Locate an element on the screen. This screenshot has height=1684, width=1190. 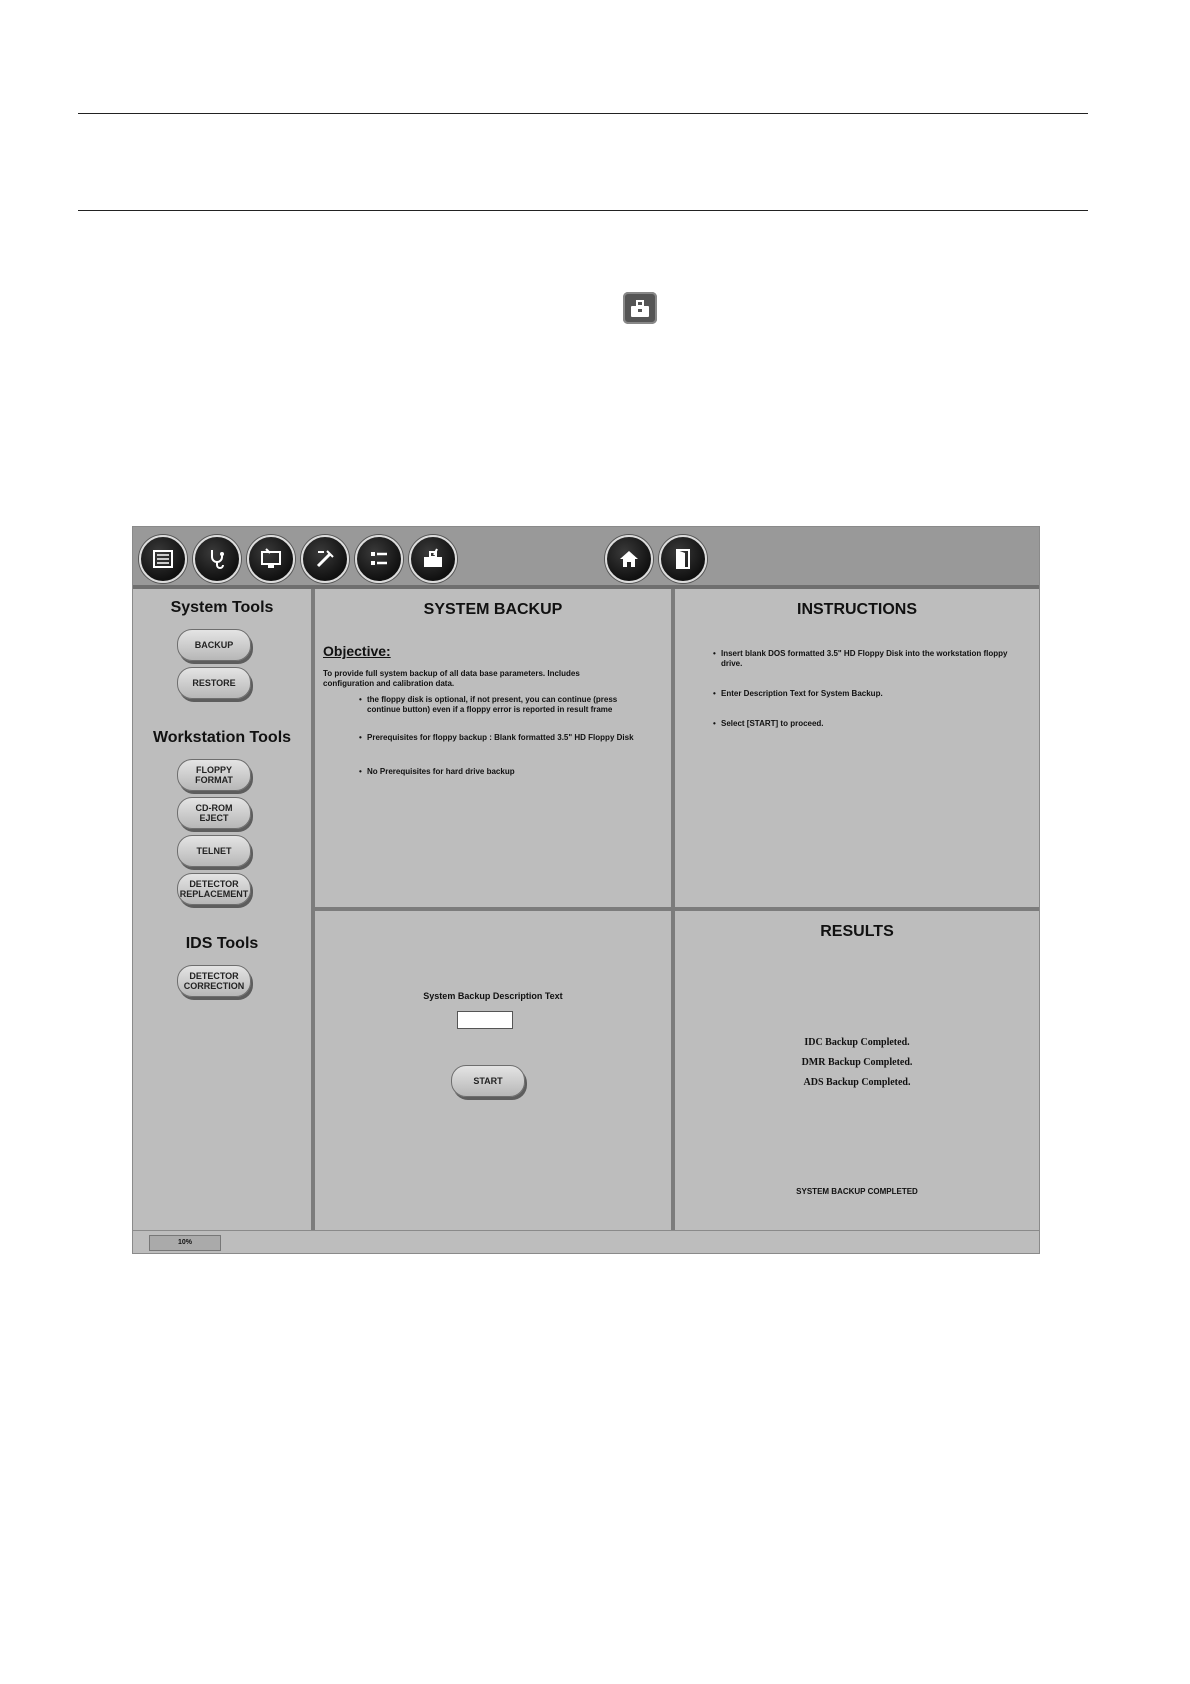
progress-indicator: 10% is located at coordinates (185, 1243).